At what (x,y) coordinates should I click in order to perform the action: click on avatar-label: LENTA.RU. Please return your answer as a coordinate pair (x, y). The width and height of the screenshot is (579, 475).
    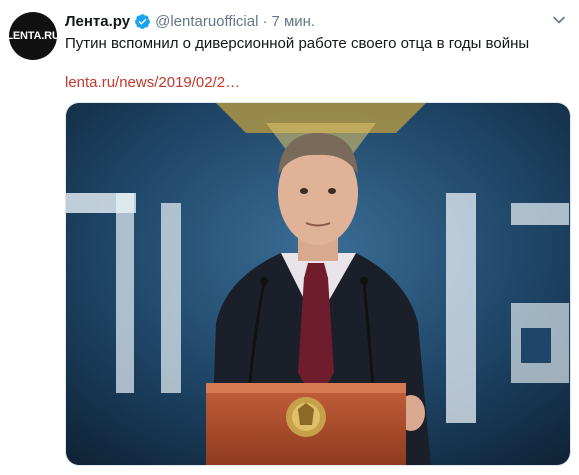
    Looking at the image, I should click on (33, 36).